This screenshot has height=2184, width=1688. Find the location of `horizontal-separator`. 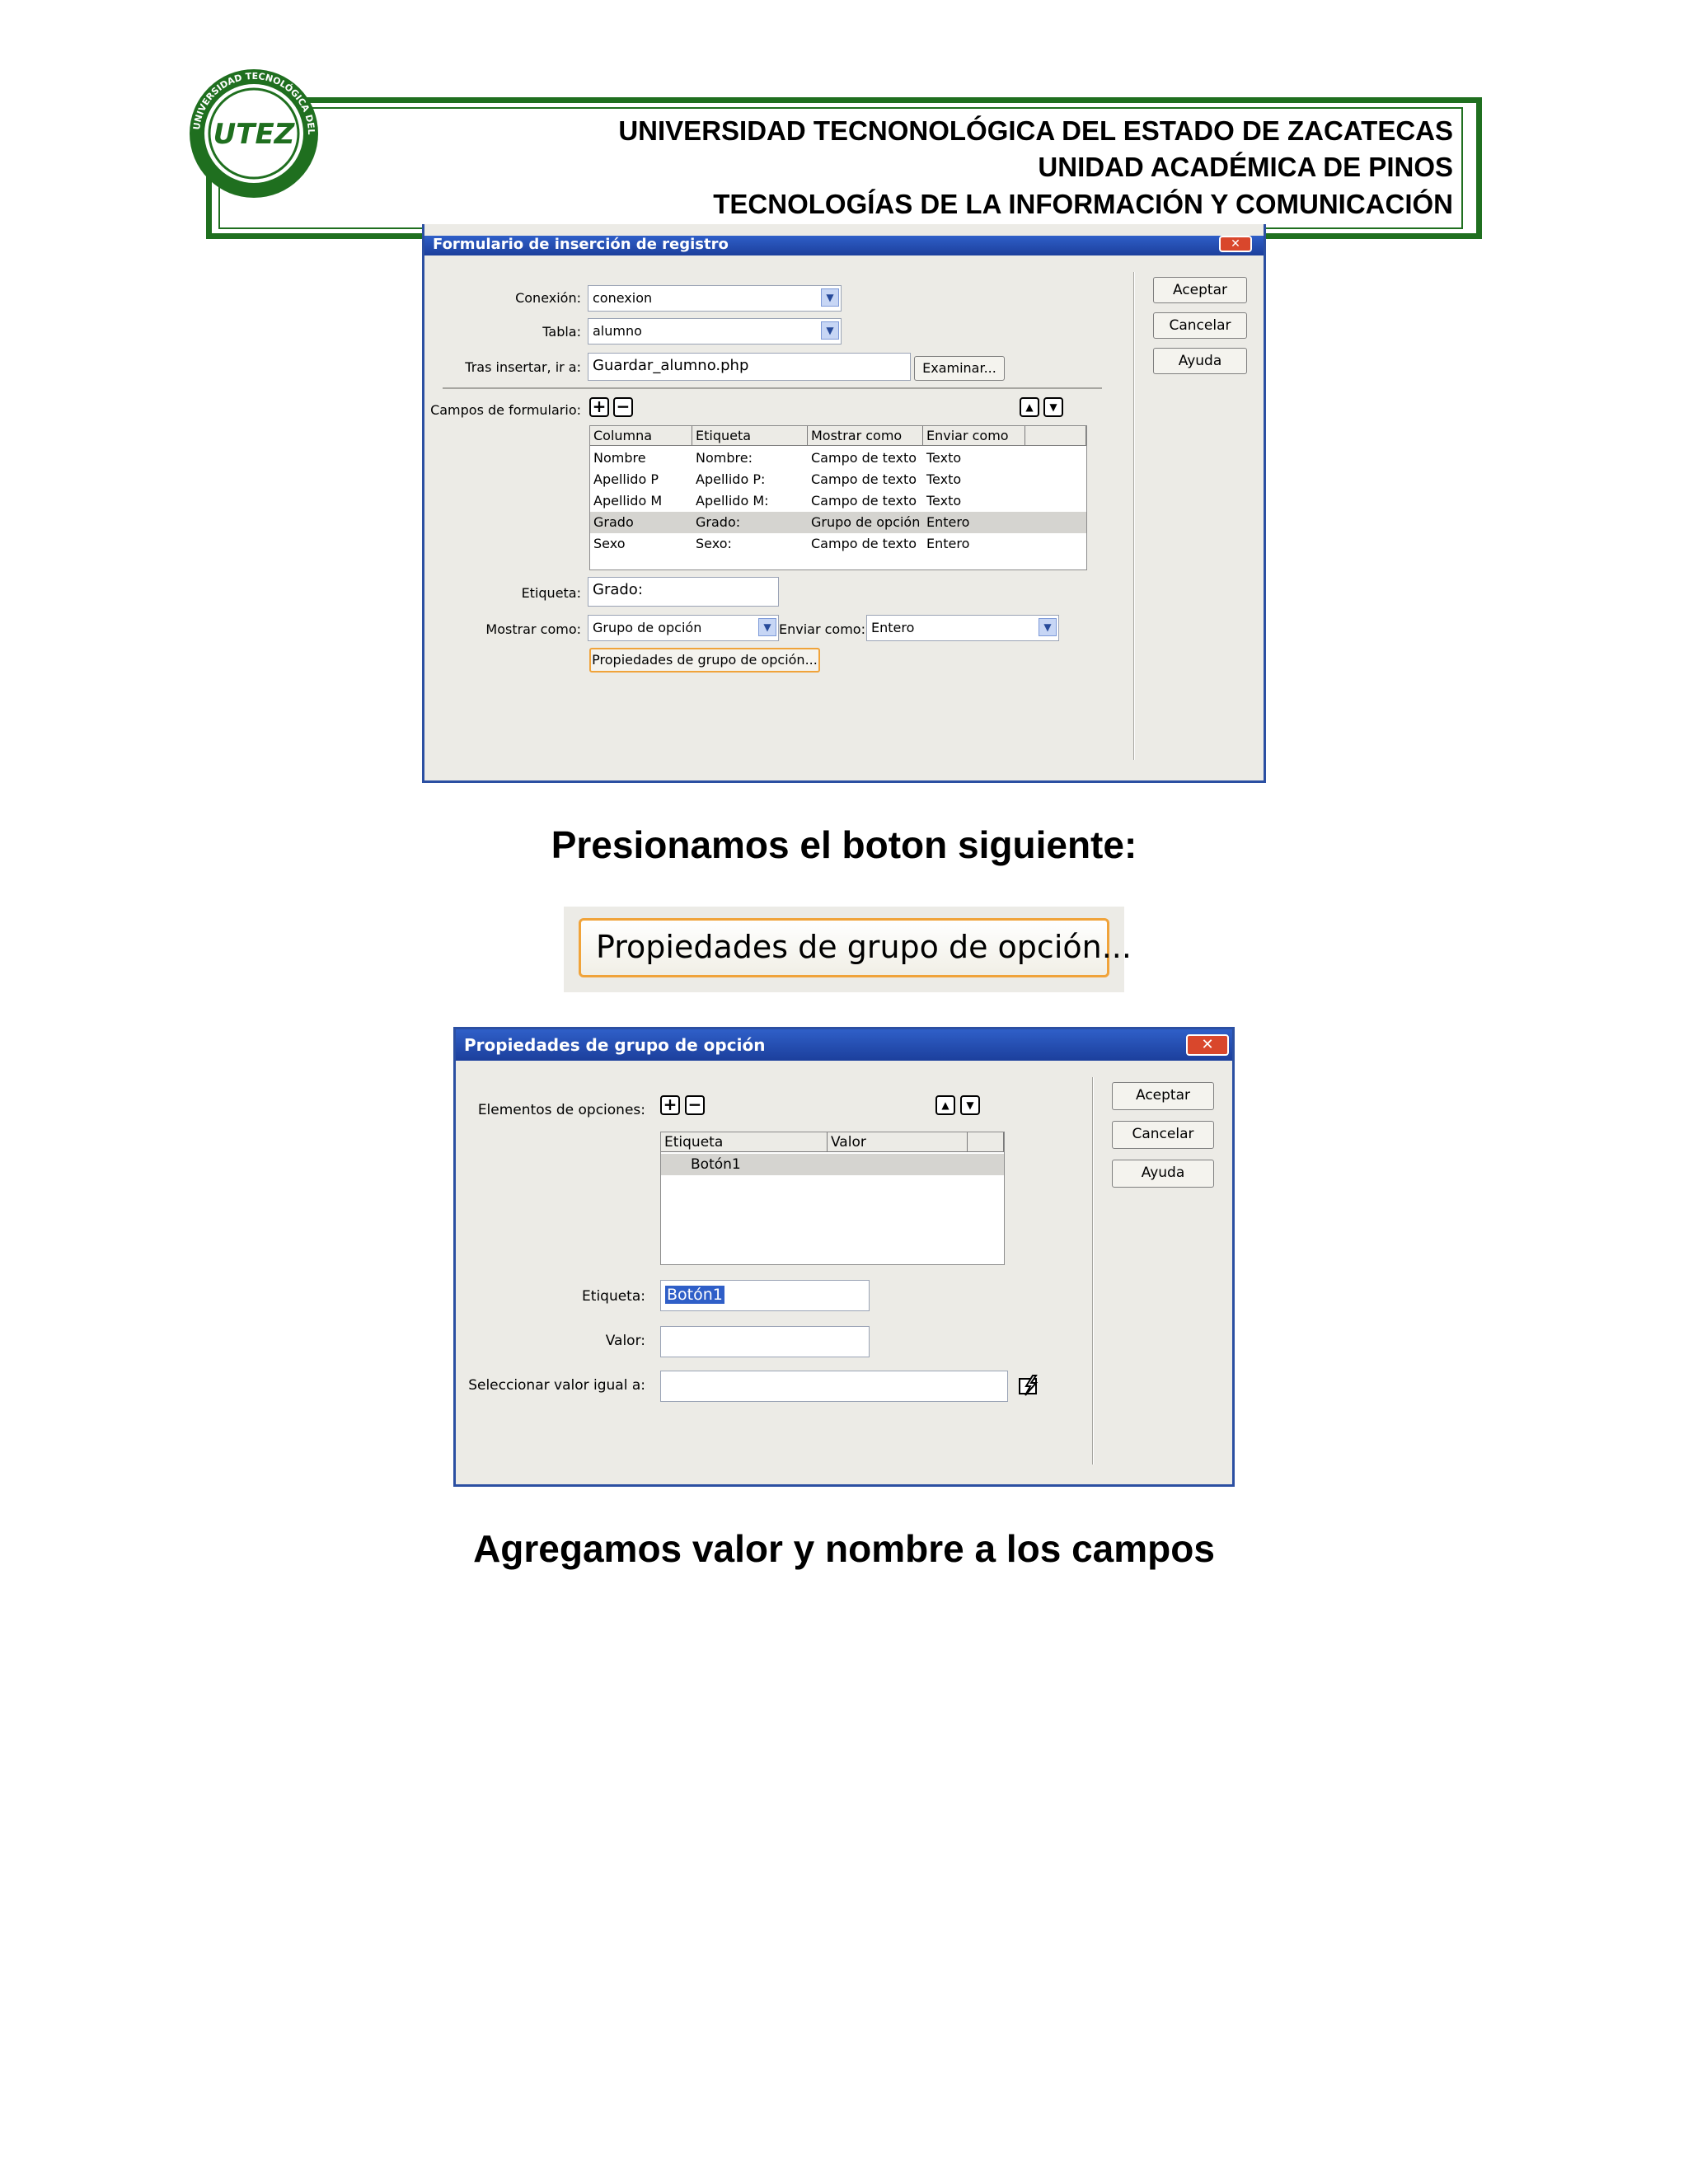

horizontal-separator is located at coordinates (772, 388).